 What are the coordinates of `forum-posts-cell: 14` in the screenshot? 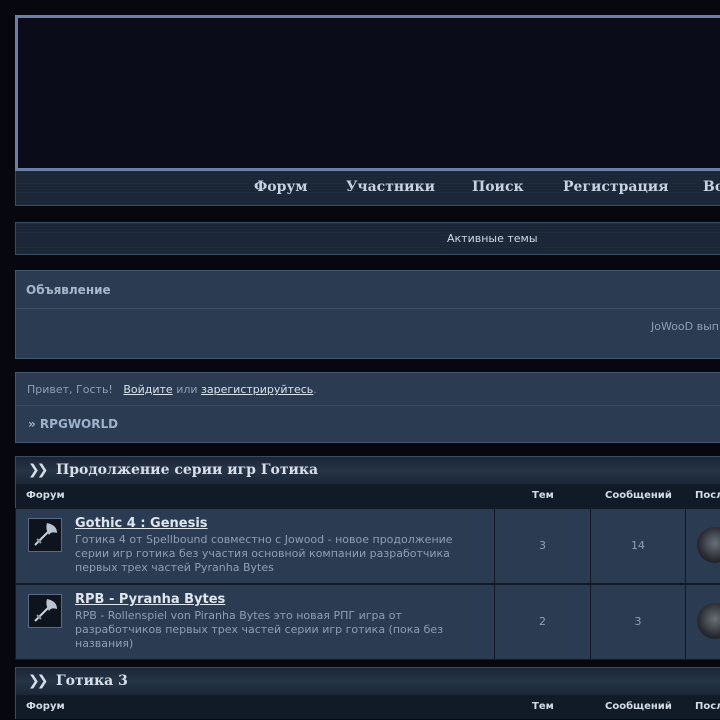 It's located at (638, 546).